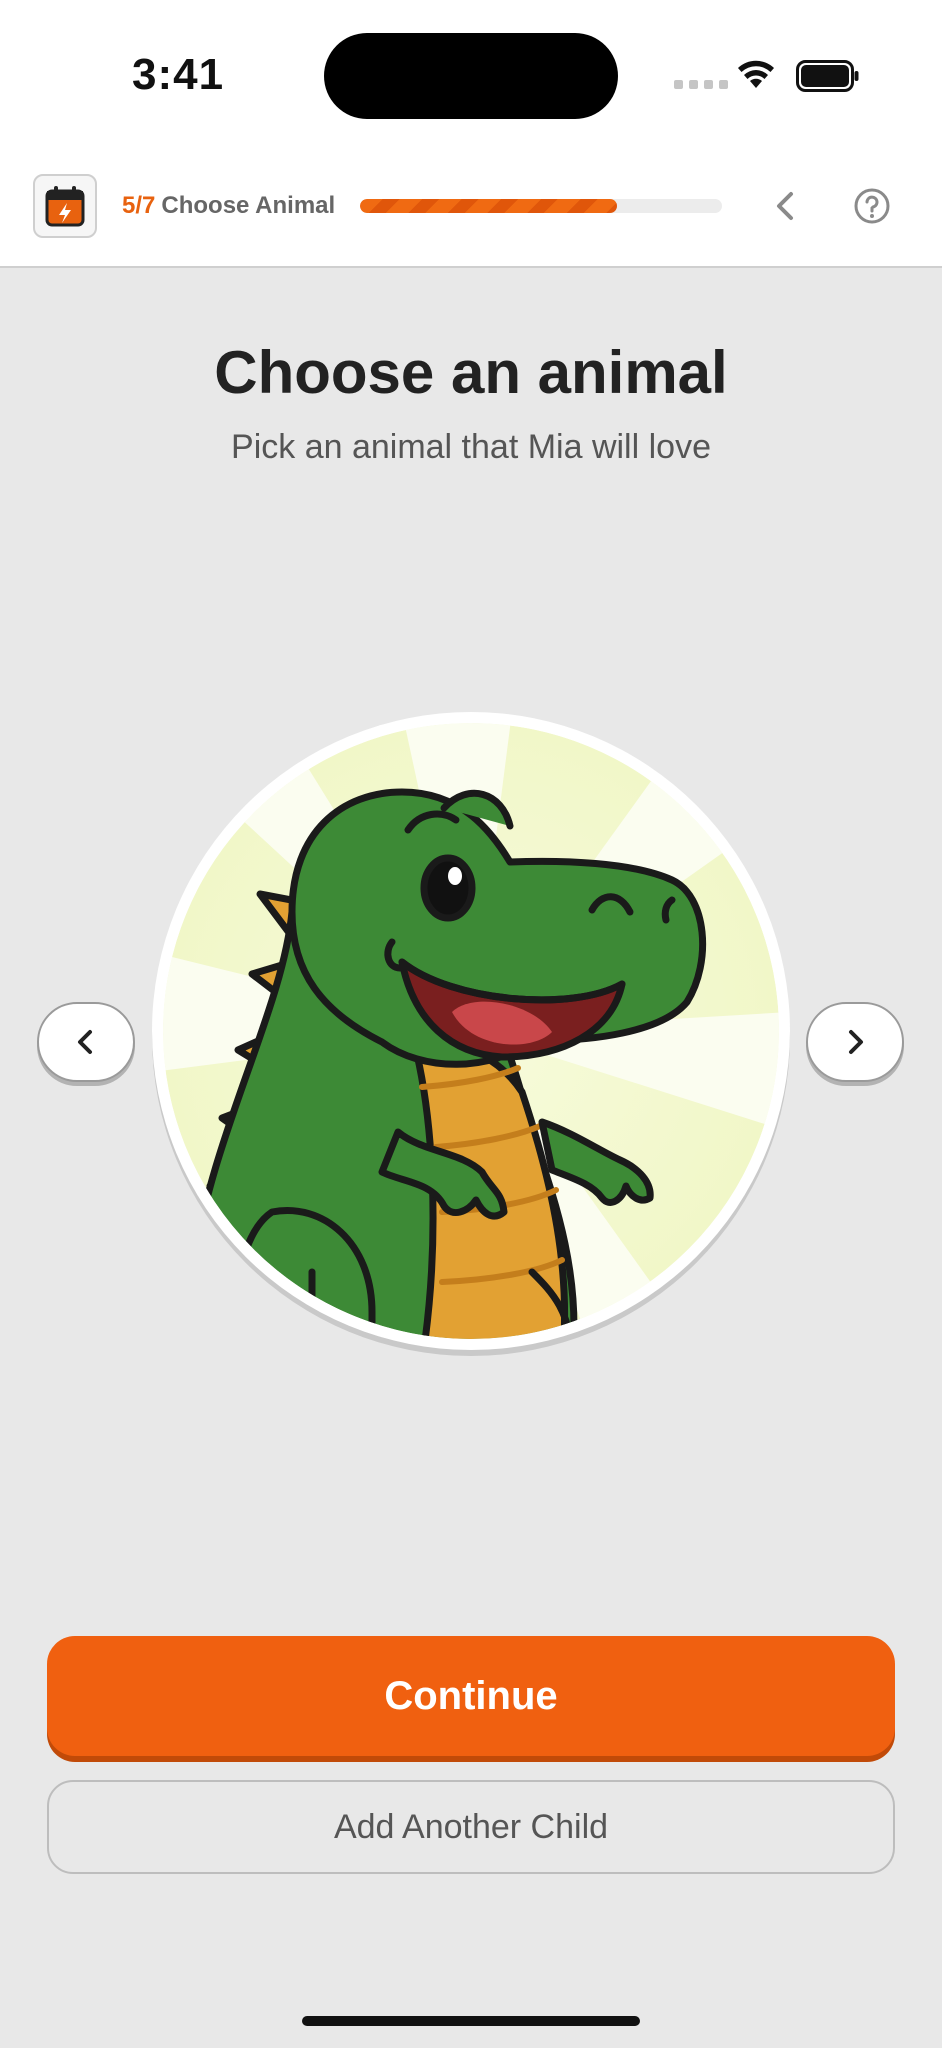 The height and width of the screenshot is (2048, 942). I want to click on wifi-icon, so click(756, 74).